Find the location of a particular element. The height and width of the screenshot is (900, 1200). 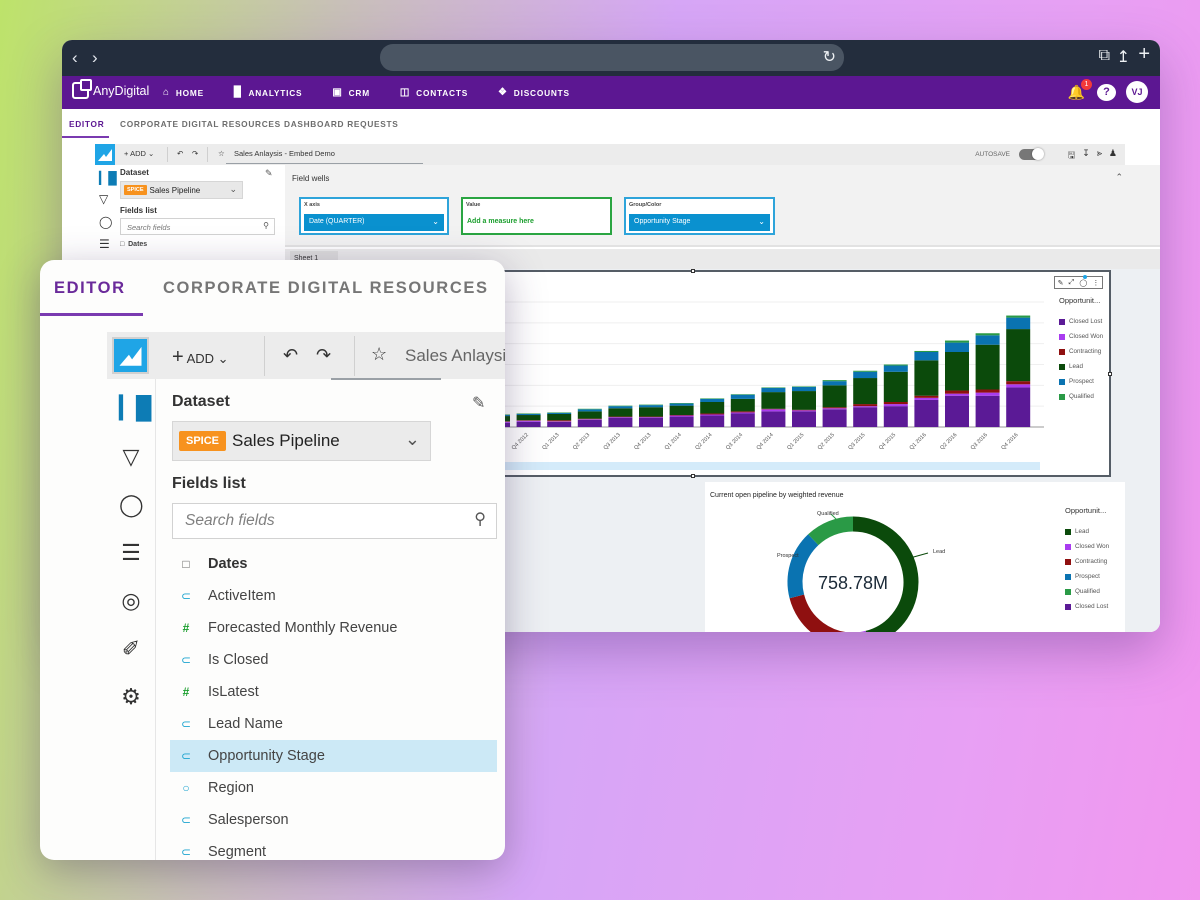

more-options-icon: ⋮ is located at coordinates (1095, 283).